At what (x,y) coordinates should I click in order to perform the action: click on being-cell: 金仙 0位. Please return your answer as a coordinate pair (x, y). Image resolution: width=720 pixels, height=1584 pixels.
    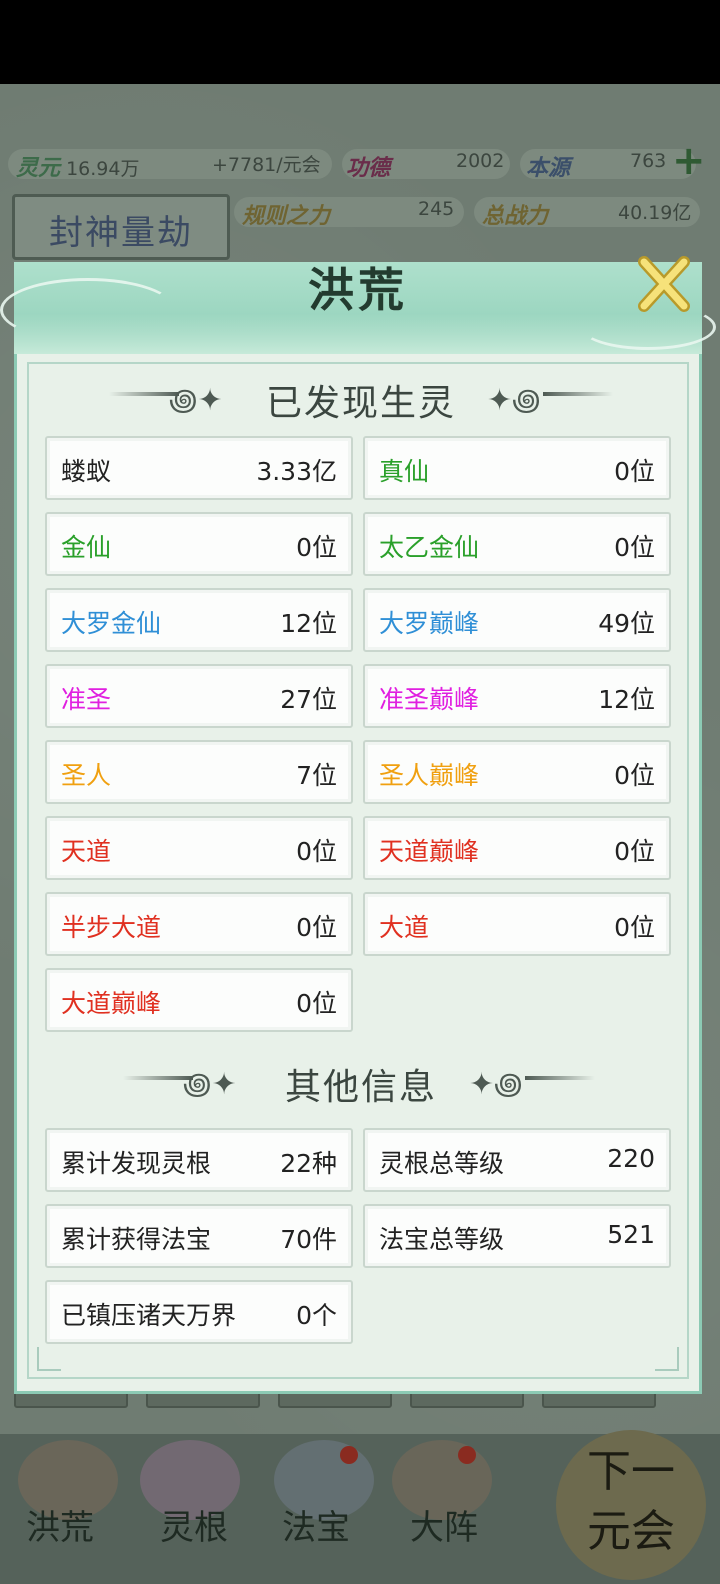
    Looking at the image, I should click on (199, 544).